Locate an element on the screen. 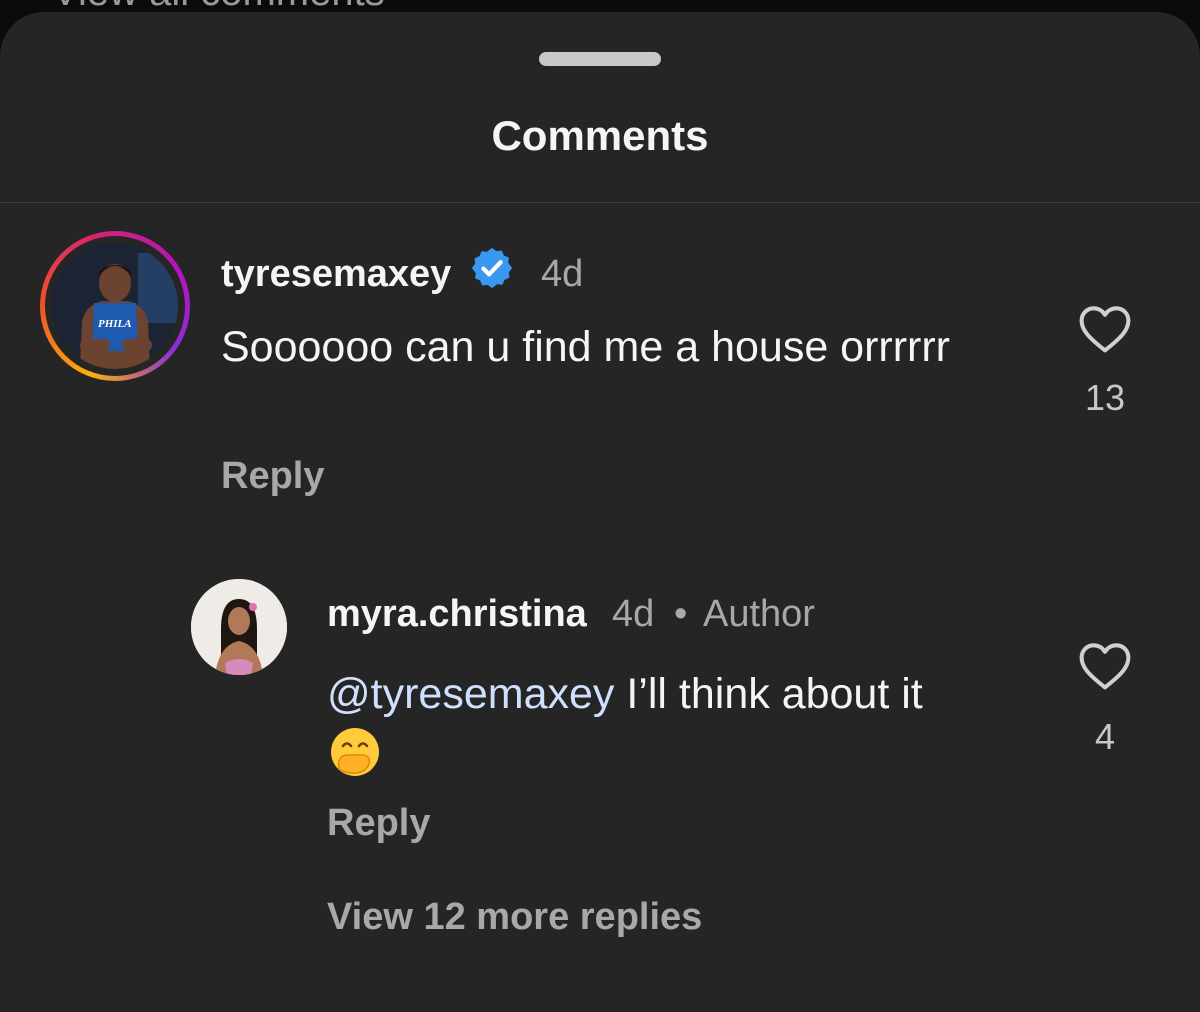 This screenshot has height=1012, width=1200. avatar-story-ring: PHILA is located at coordinates (115, 306).